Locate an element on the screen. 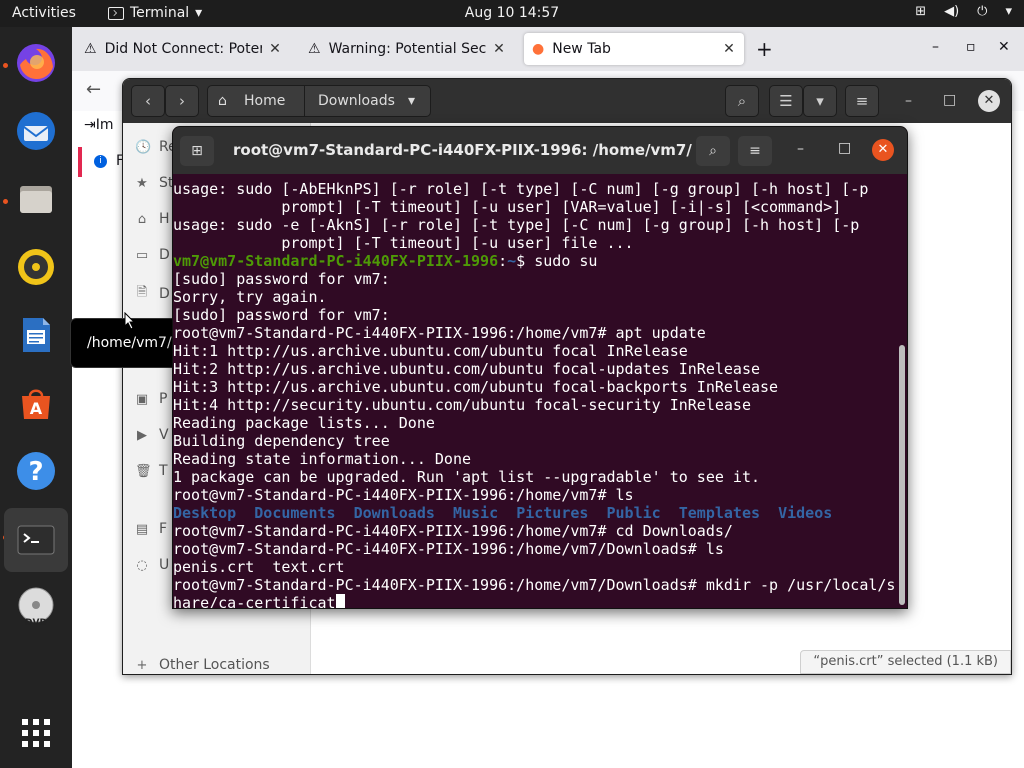 The width and height of the screenshot is (1024, 768). directory-entry: Videos is located at coordinates (805, 513).